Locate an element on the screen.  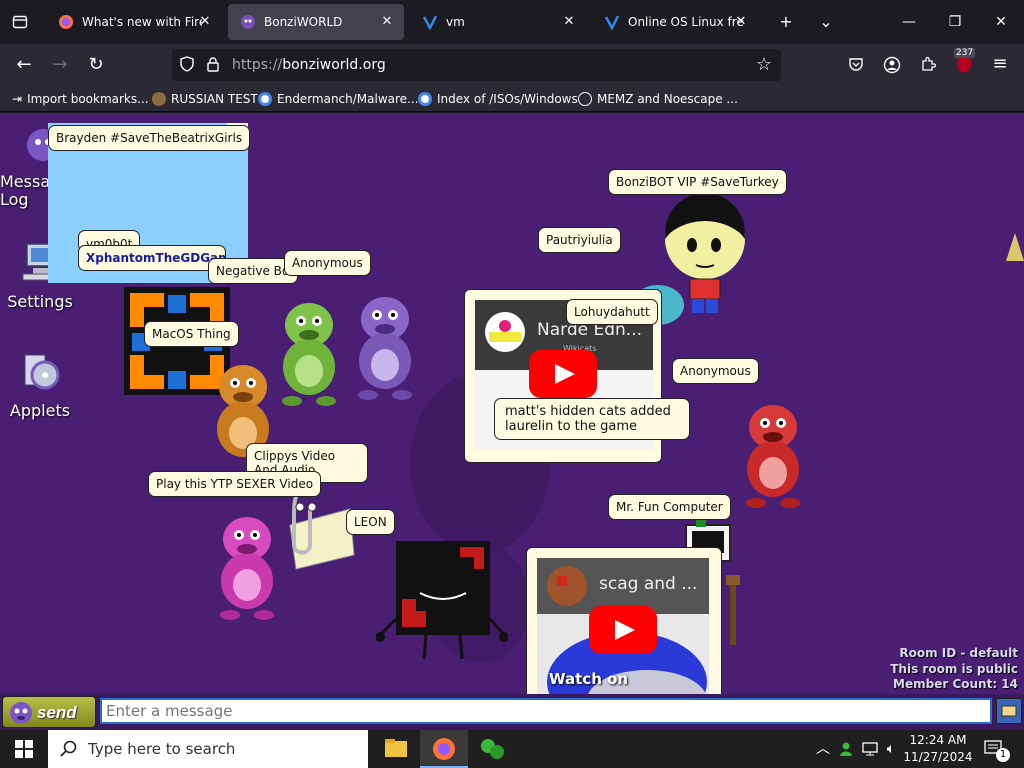
network-icon is located at coordinates (870, 749).